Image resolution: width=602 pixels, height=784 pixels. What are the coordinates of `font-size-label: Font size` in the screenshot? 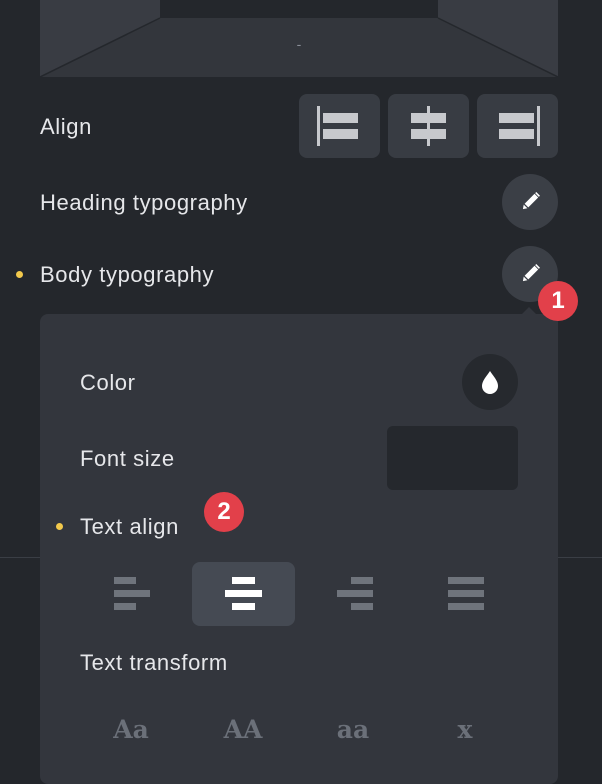 It's located at (127, 458).